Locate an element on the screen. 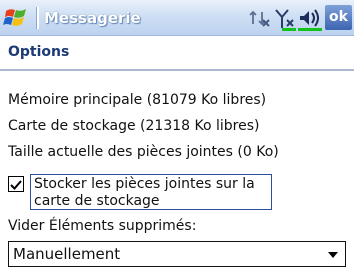  main-memory-info: Mémoire principale (81079 Ko libres) is located at coordinates (137, 100).